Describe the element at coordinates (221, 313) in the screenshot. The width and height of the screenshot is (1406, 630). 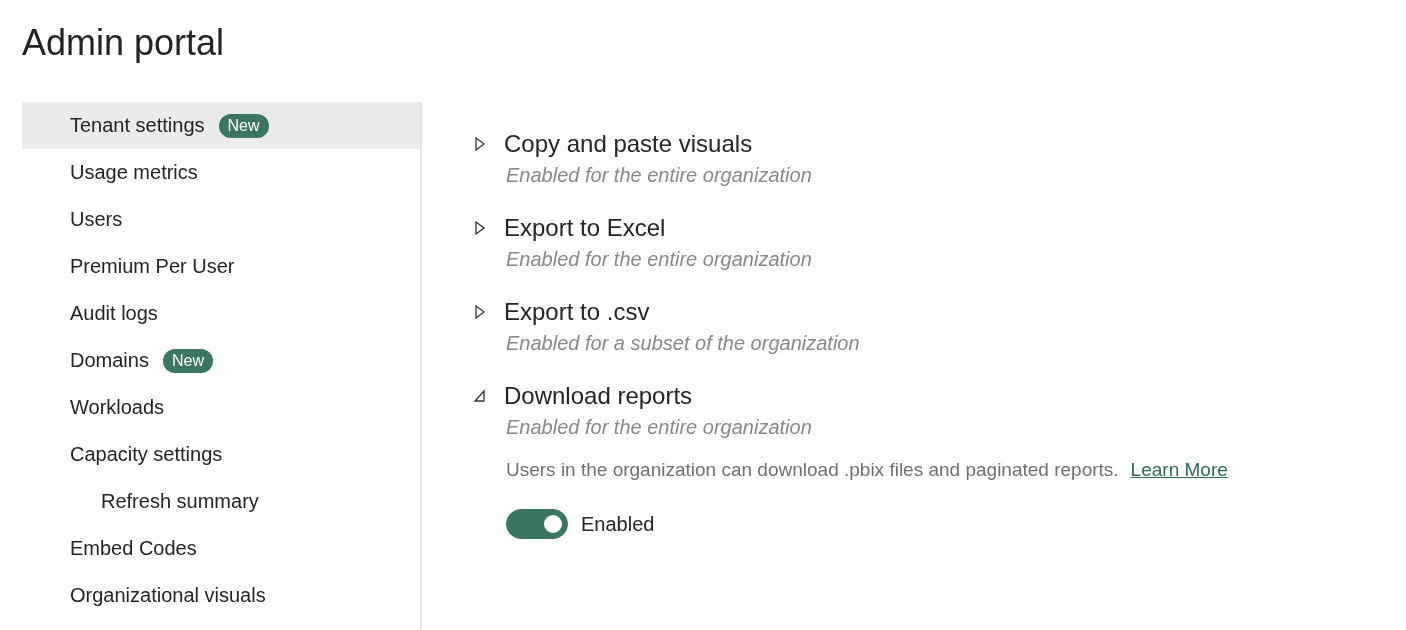
I see `nav-item: Audit logs` at that location.